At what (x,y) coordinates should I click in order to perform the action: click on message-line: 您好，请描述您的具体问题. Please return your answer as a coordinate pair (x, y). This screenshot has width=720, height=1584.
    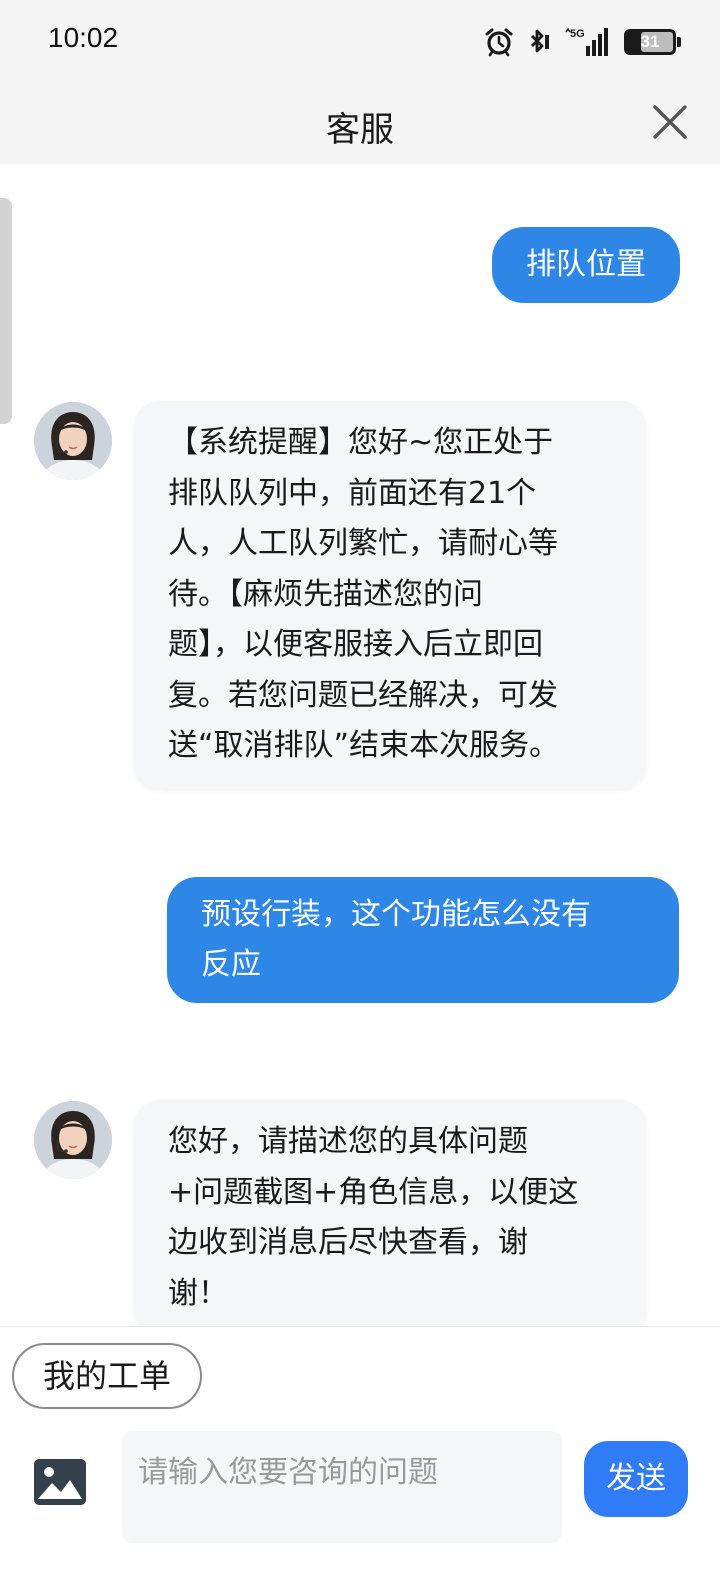
    Looking at the image, I should click on (348, 1141).